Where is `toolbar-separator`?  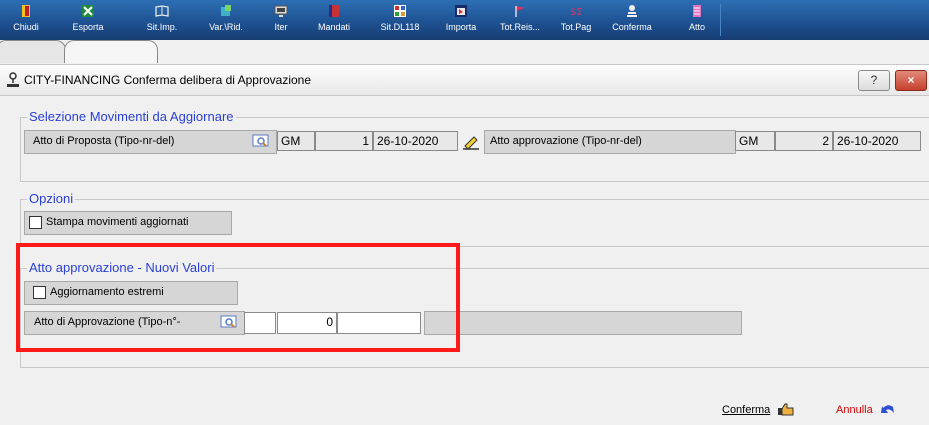
toolbar-separator is located at coordinates (720, 20).